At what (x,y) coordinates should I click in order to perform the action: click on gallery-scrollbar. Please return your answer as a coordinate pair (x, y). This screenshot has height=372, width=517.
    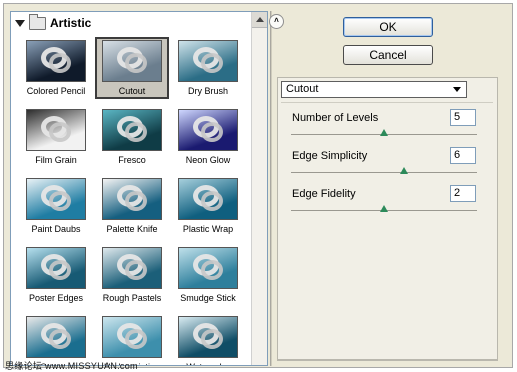
    Looking at the image, I should click on (259, 188).